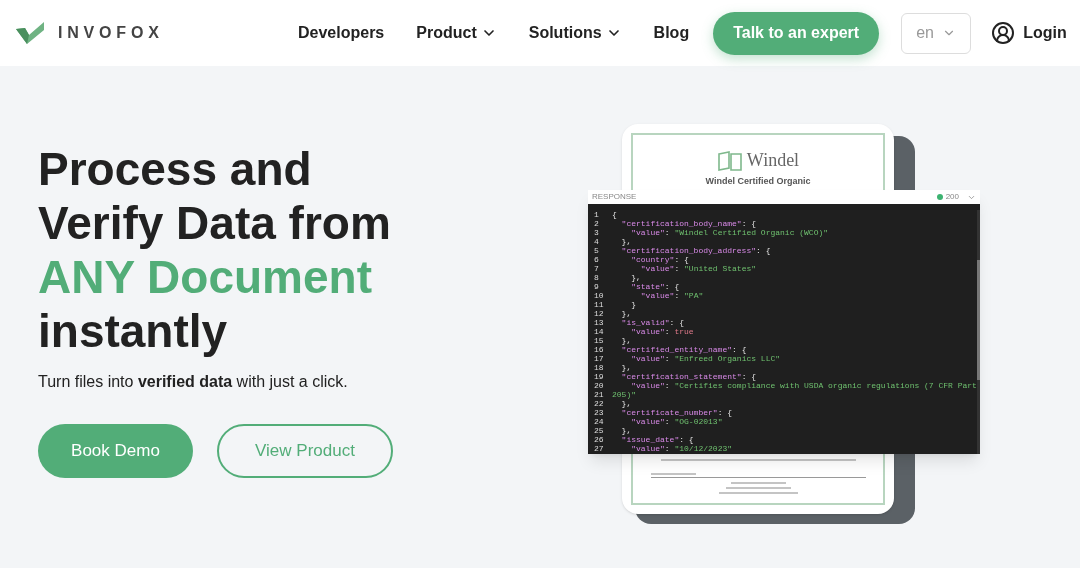 The height and width of the screenshot is (568, 1080). Describe the element at coordinates (599, 412) in the screenshot. I see `line-number: 23` at that location.